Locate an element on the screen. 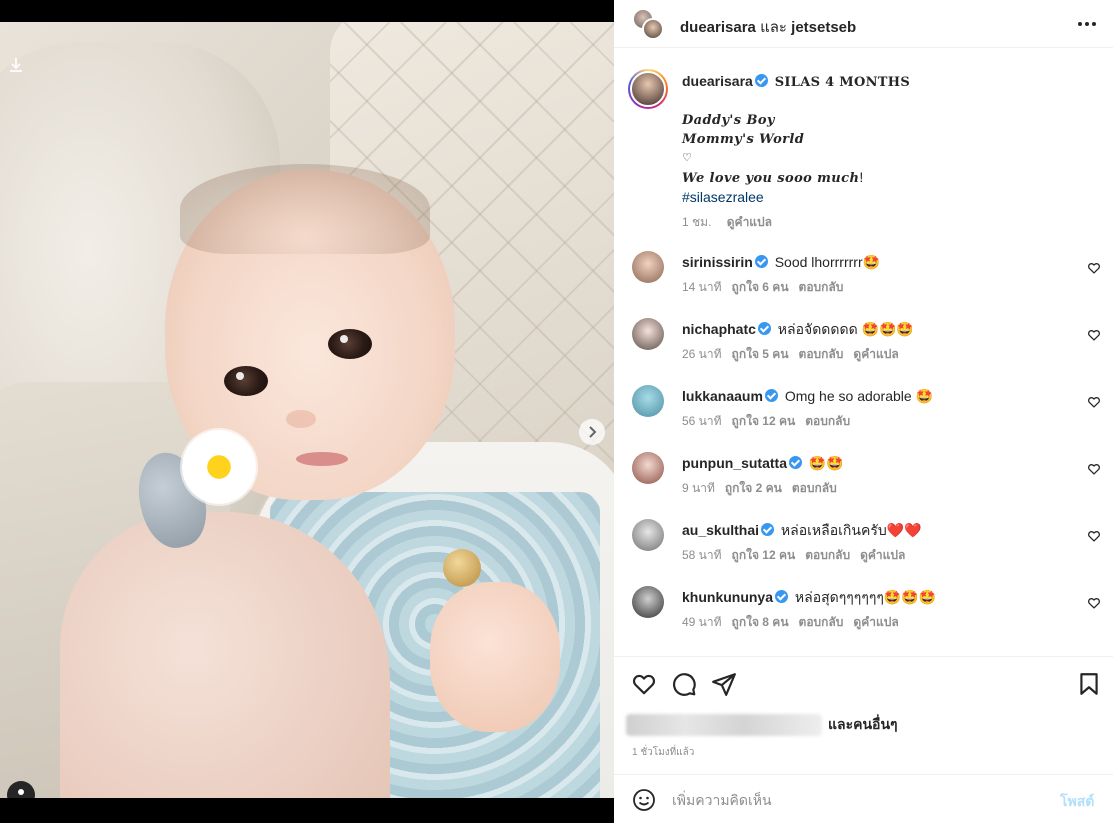 The image size is (1113, 823). more-options-icon is located at coordinates (1087, 24).